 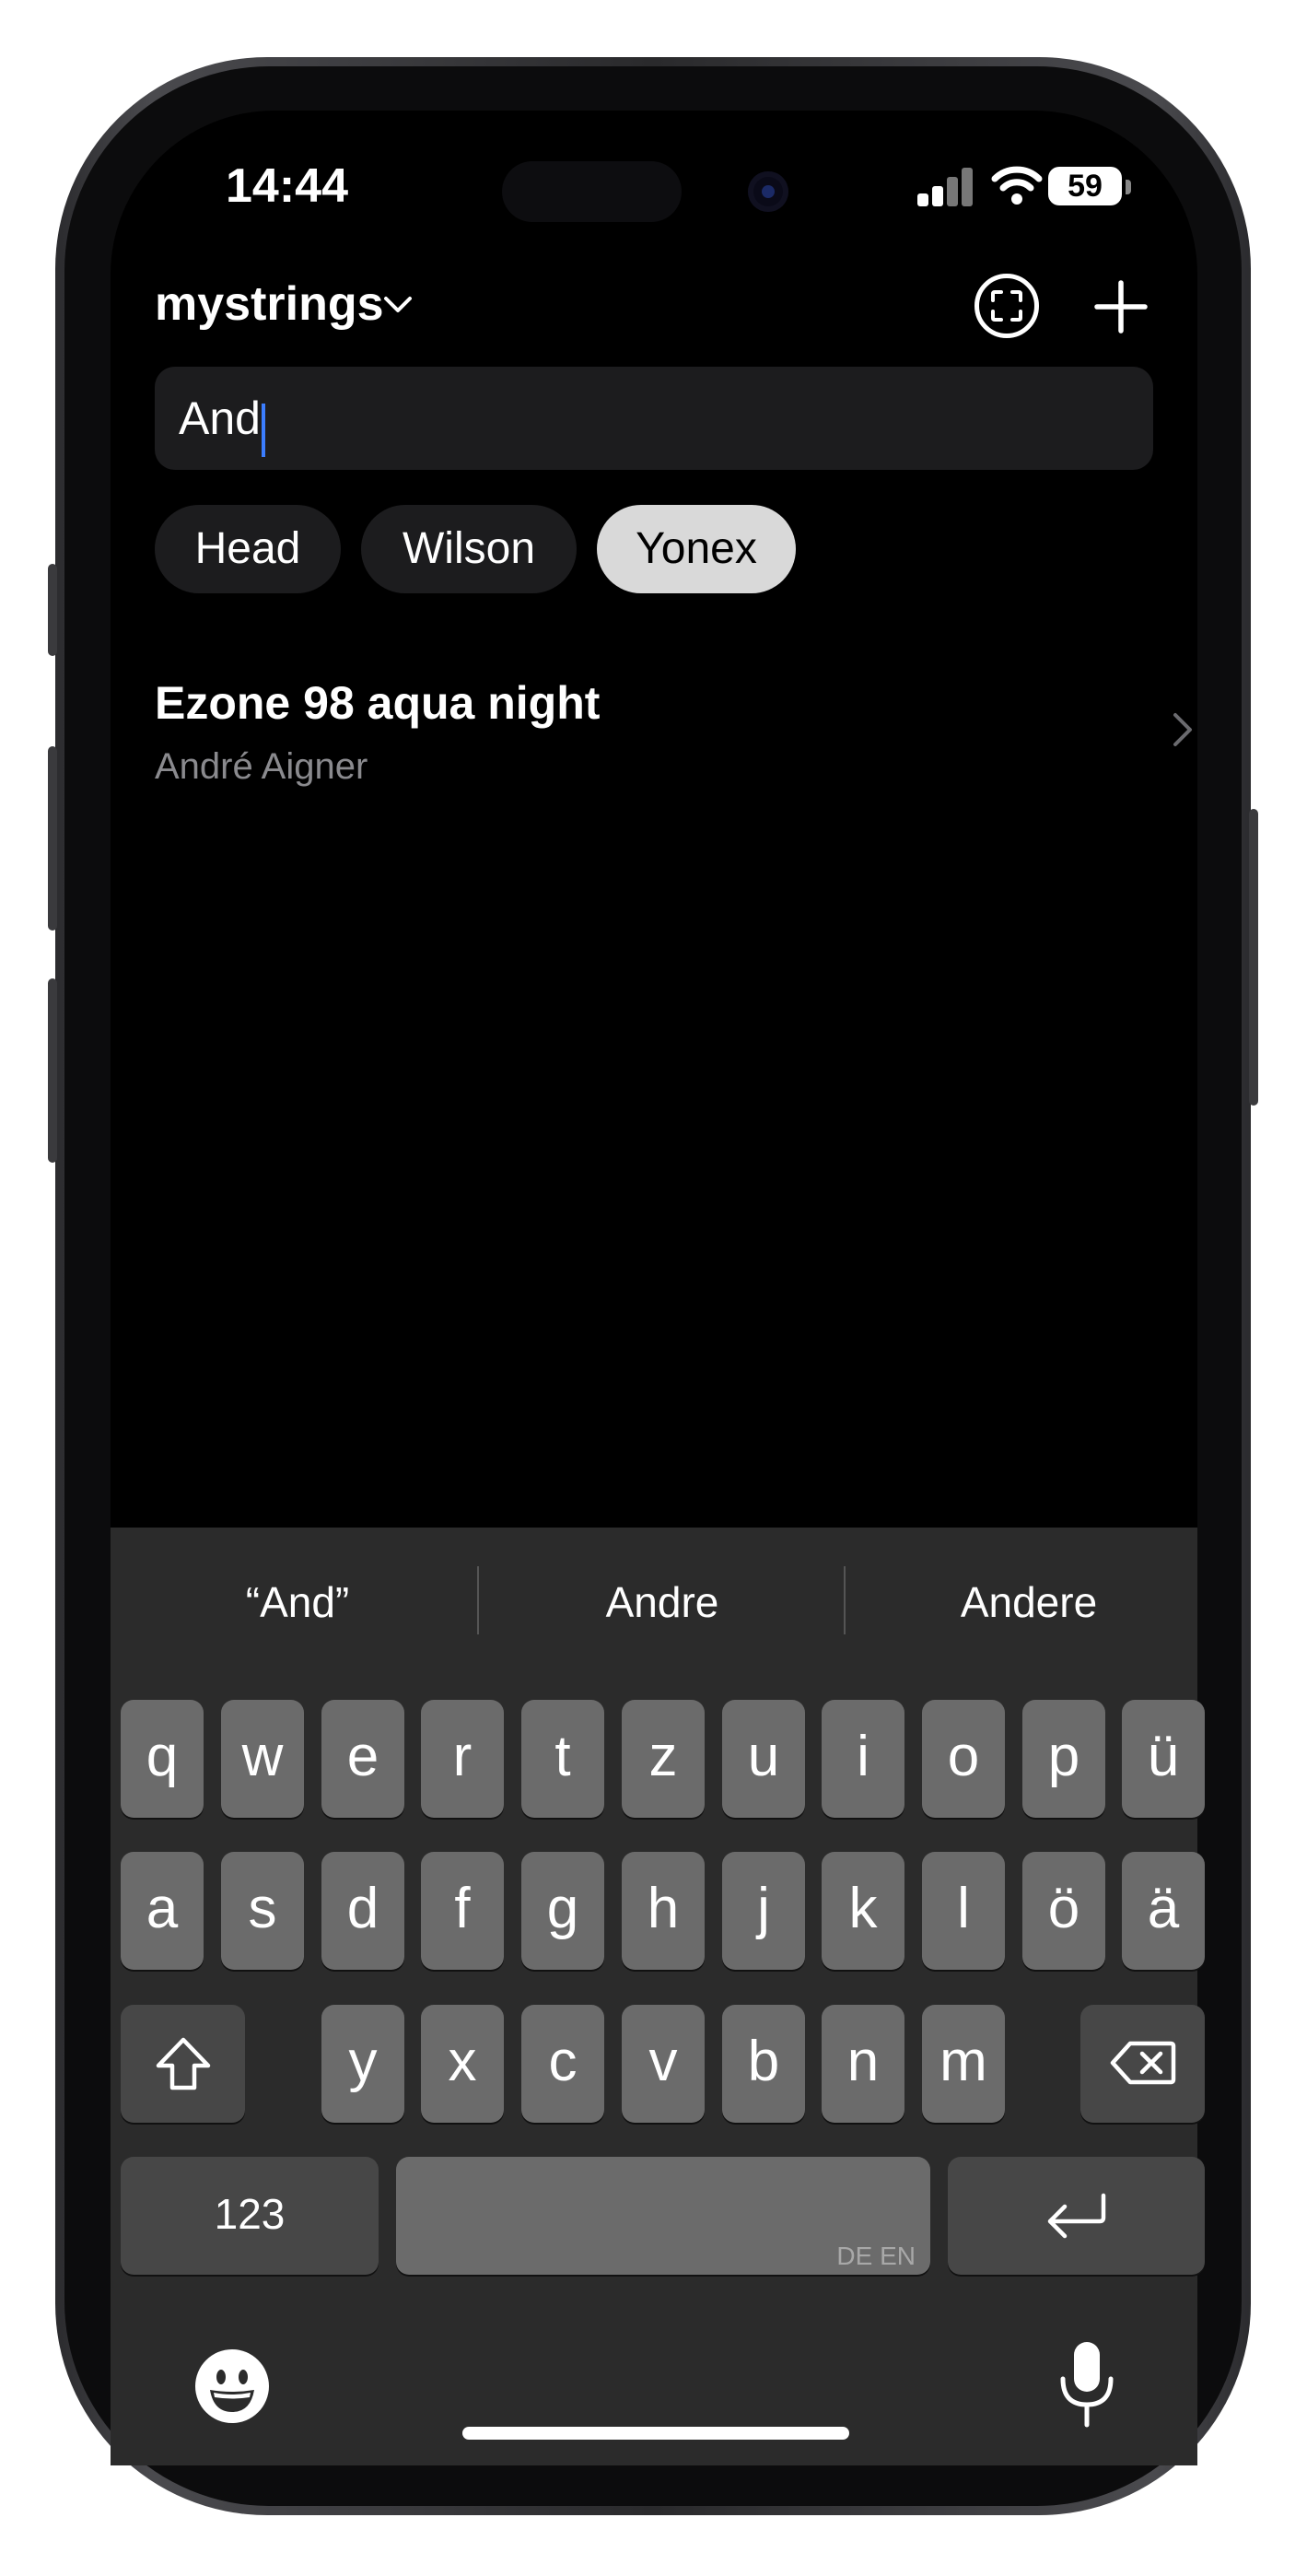 I want to click on search-input: And, so click(x=654, y=418).